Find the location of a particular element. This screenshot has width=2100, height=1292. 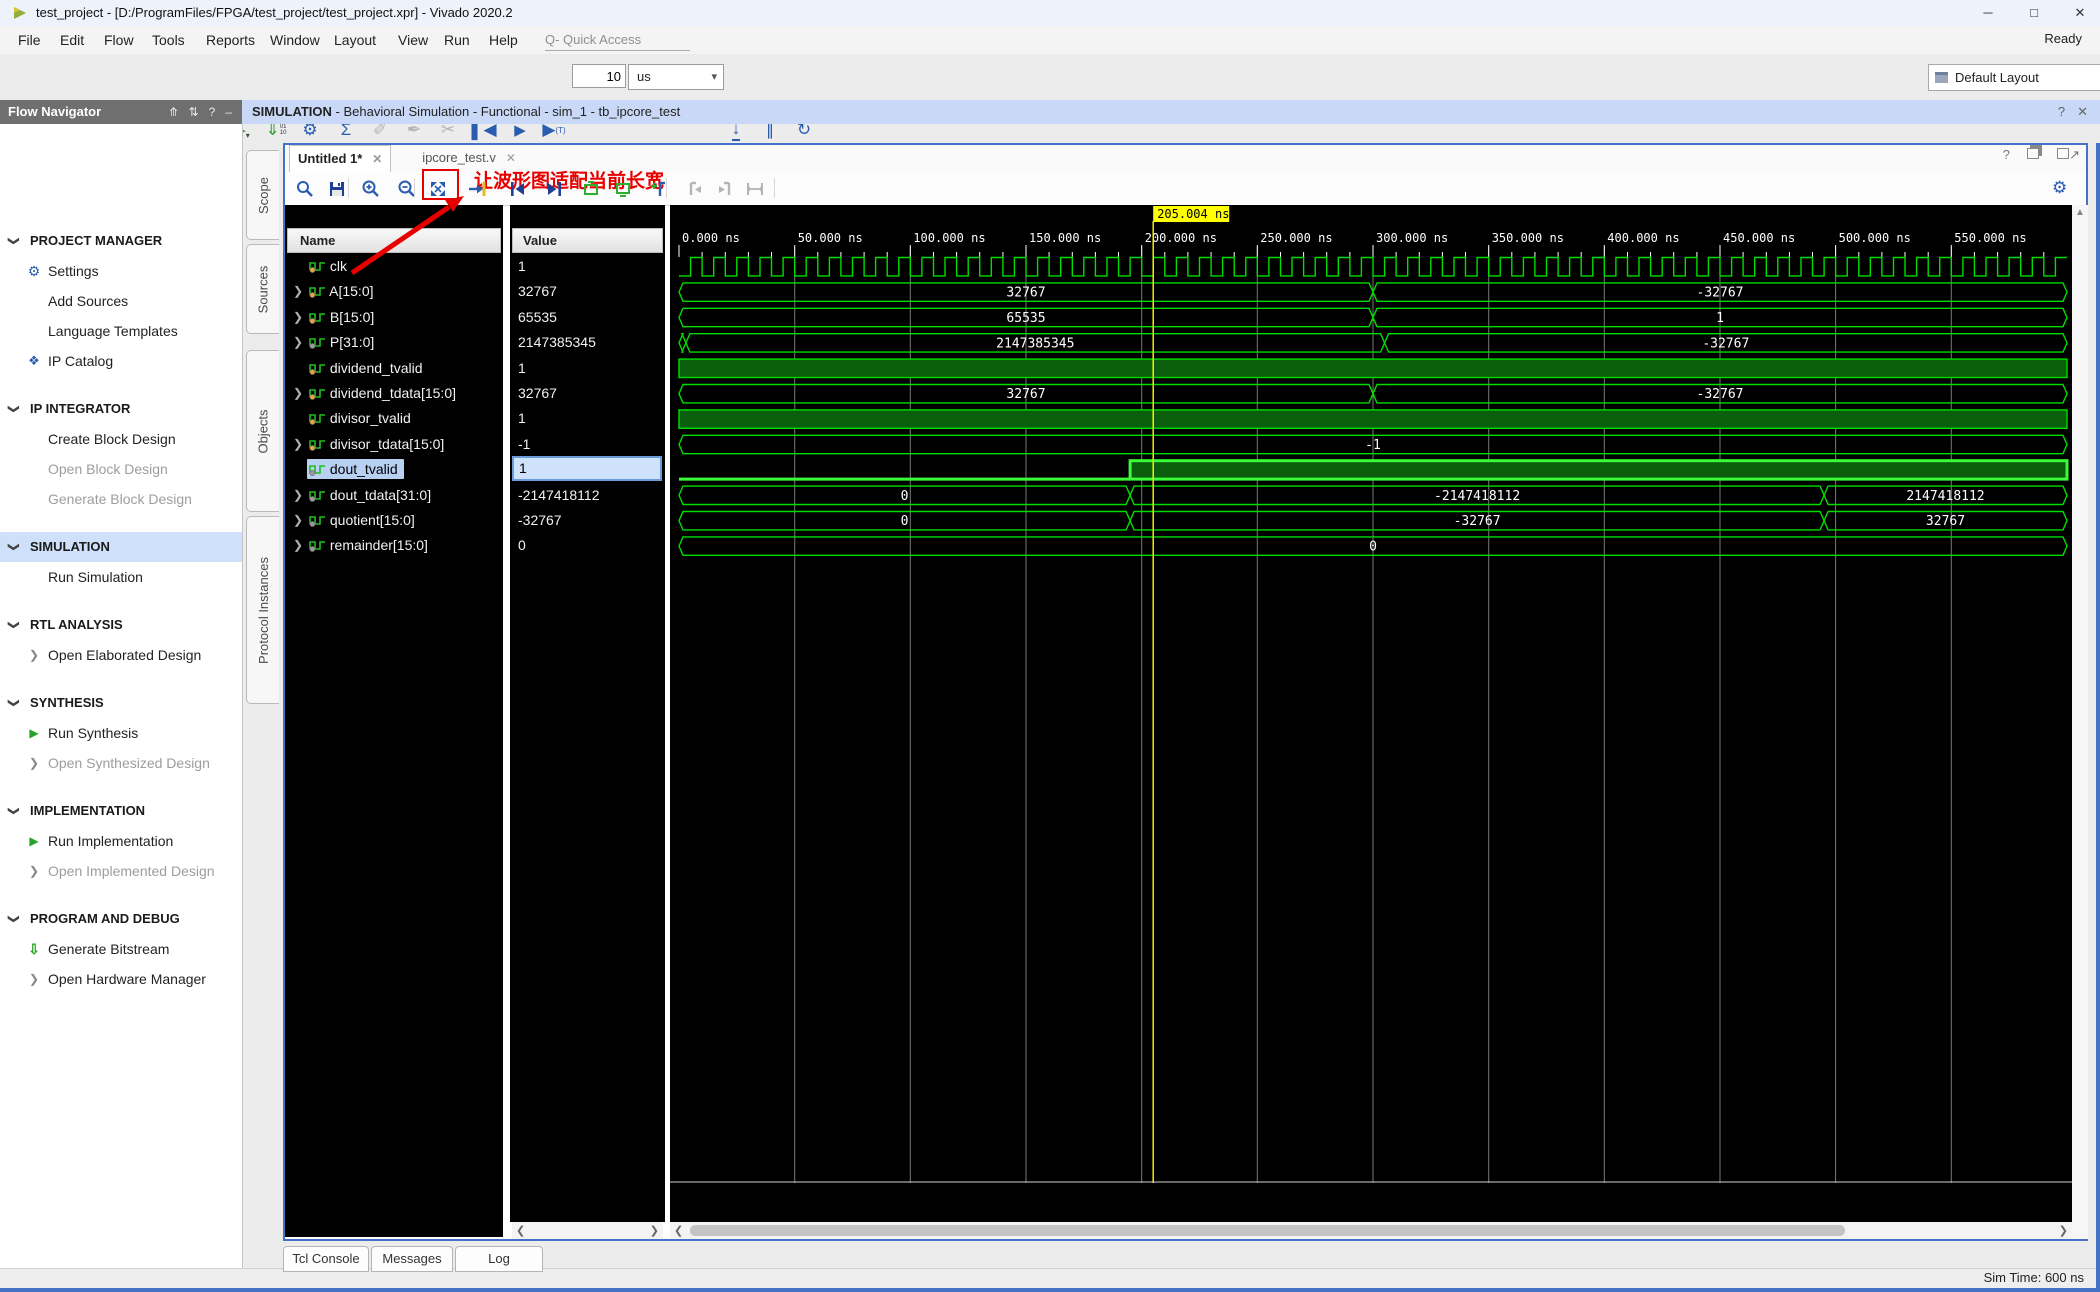

bottom-tab-log: Log is located at coordinates (499, 1259).